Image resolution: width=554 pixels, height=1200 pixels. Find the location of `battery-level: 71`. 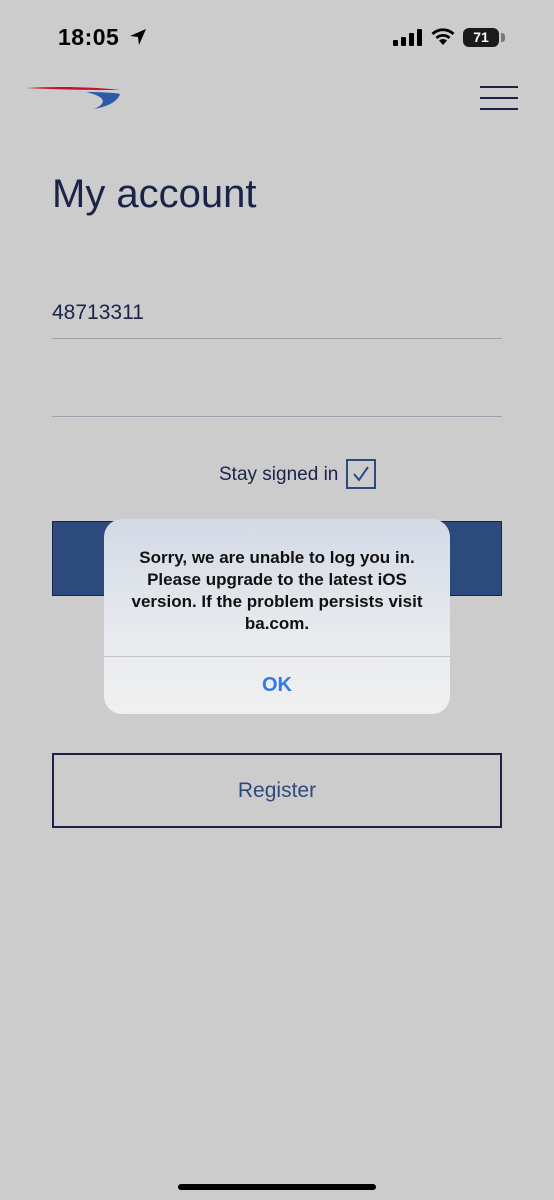

battery-level: 71 is located at coordinates (481, 37).